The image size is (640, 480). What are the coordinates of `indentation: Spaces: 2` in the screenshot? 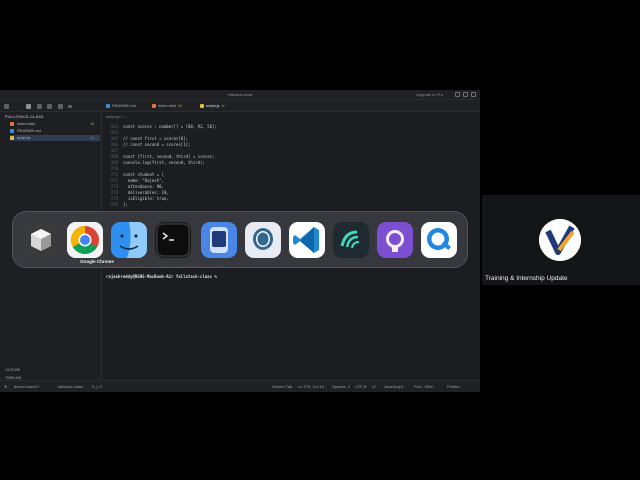 It's located at (341, 386).